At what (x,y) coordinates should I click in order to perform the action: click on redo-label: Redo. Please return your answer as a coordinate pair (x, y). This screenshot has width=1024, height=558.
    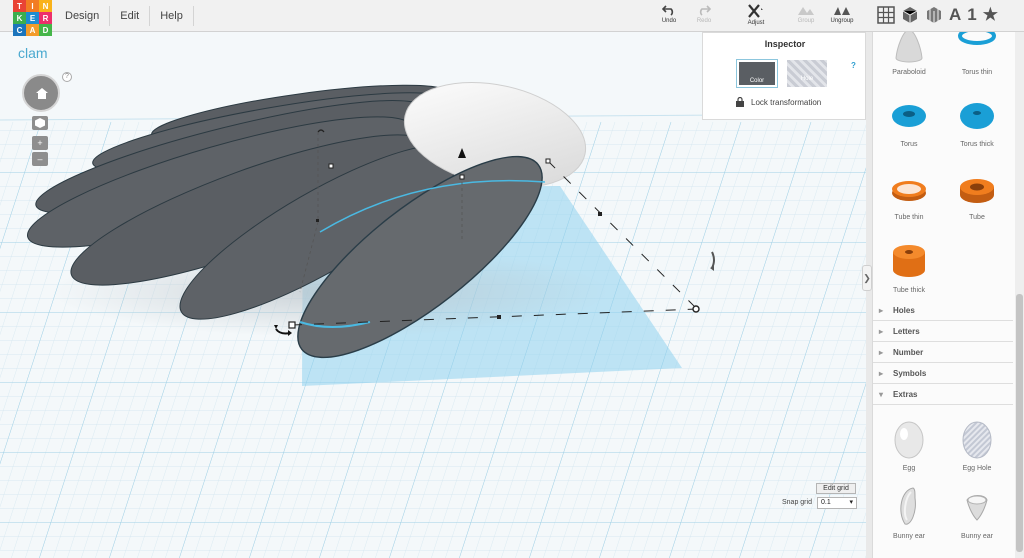
    Looking at the image, I should click on (704, 21).